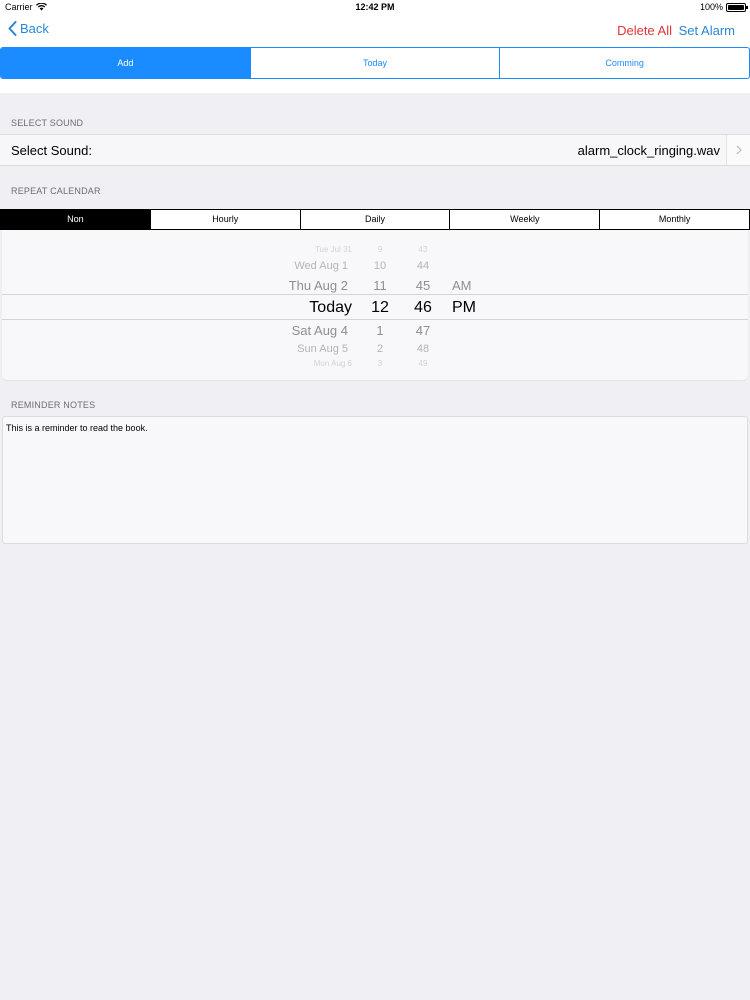  Describe the element at coordinates (380, 266) in the screenshot. I see `picker-hour-item: 10` at that location.